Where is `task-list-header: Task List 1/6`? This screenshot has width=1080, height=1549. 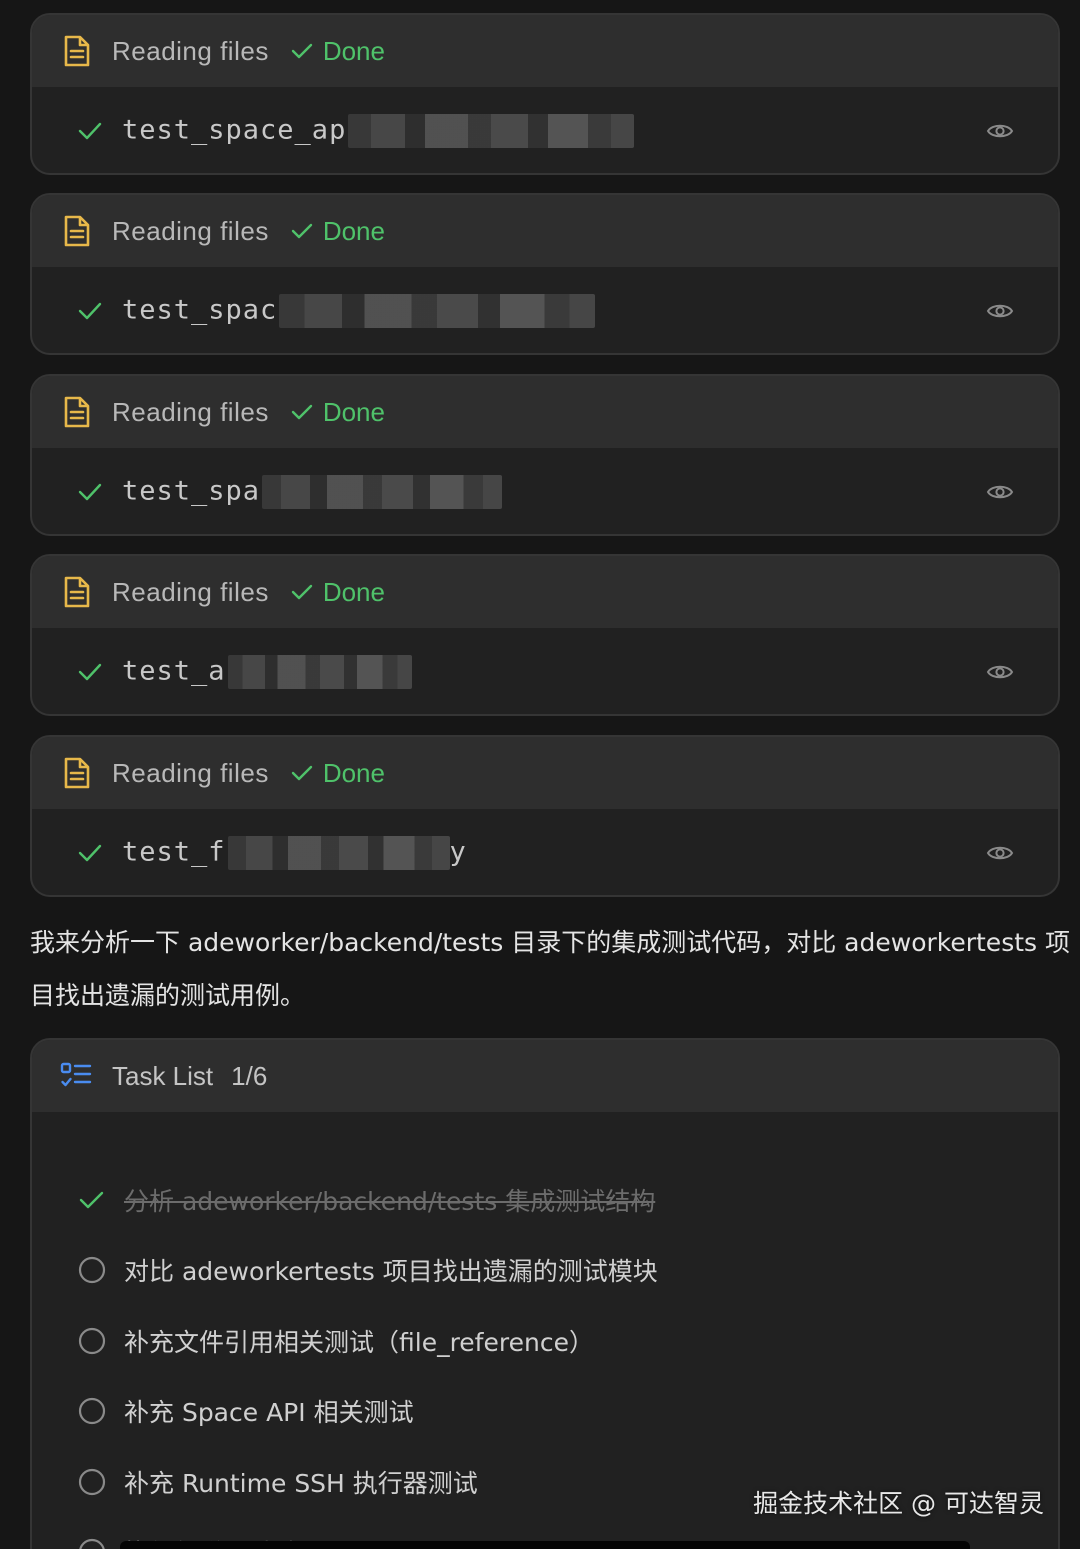 task-list-header: Task List 1/6 is located at coordinates (545, 1076).